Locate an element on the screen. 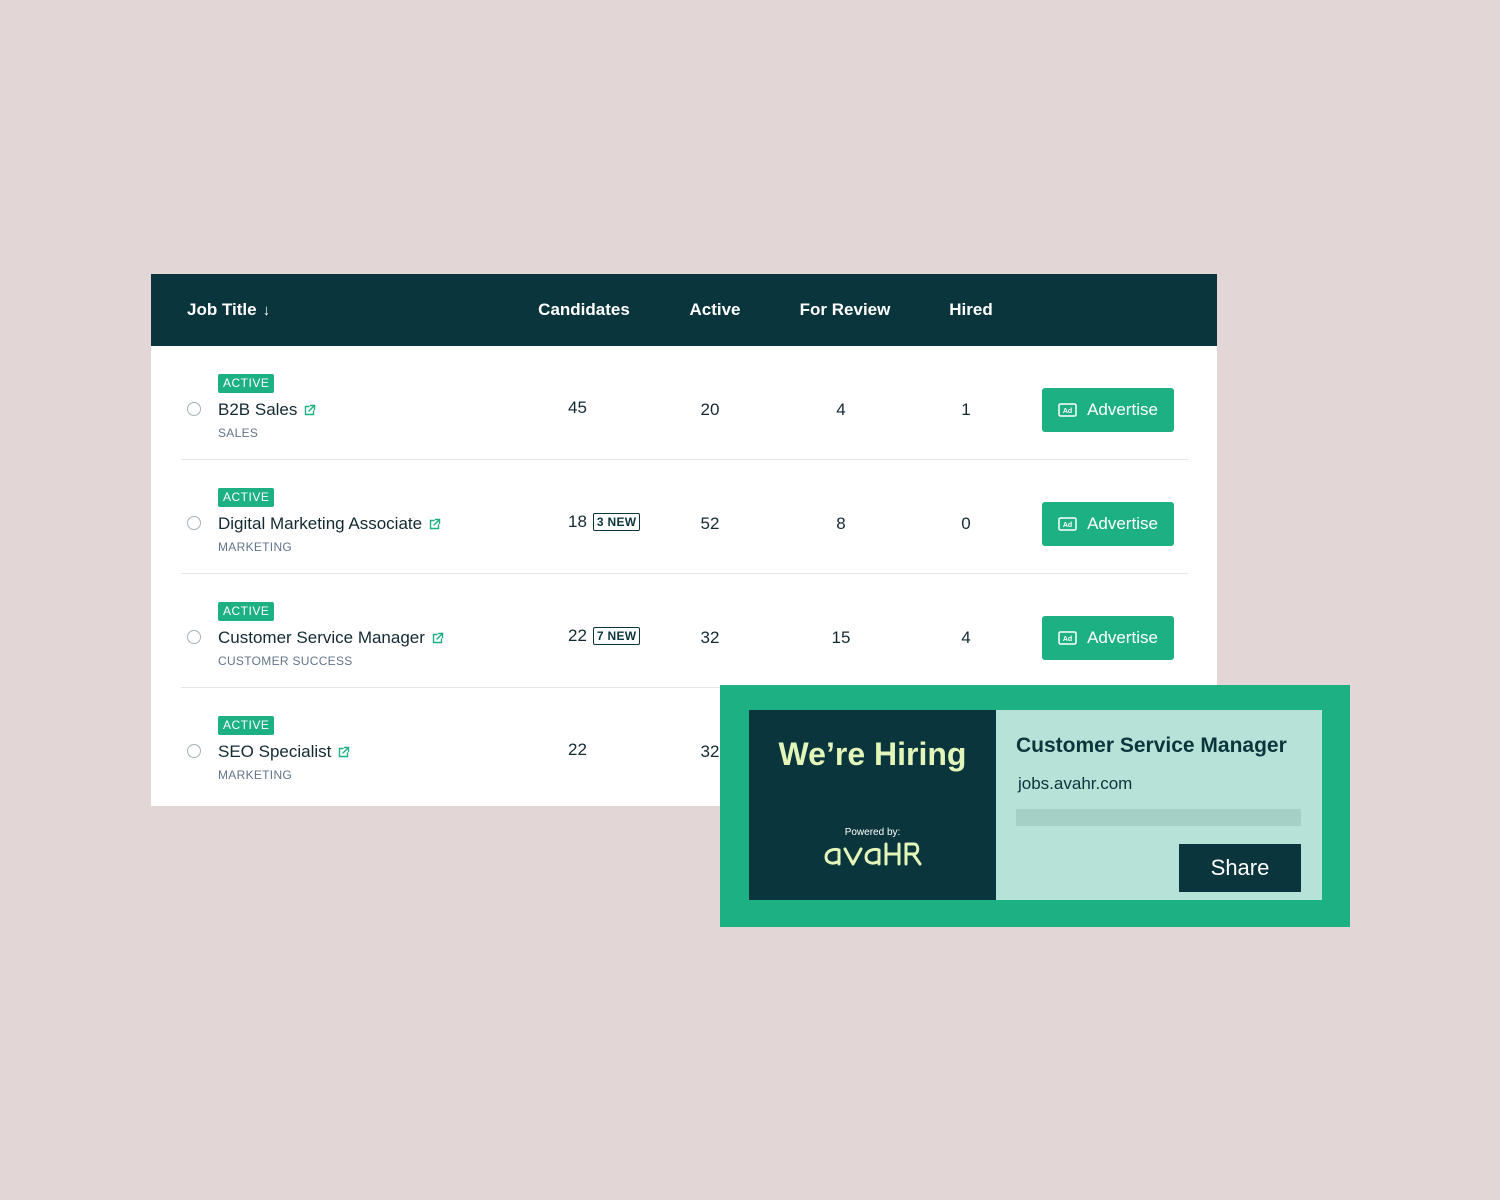 The height and width of the screenshot is (1200, 1500). department-label: CUSTOMER SUCCESS is located at coordinates (285, 661).